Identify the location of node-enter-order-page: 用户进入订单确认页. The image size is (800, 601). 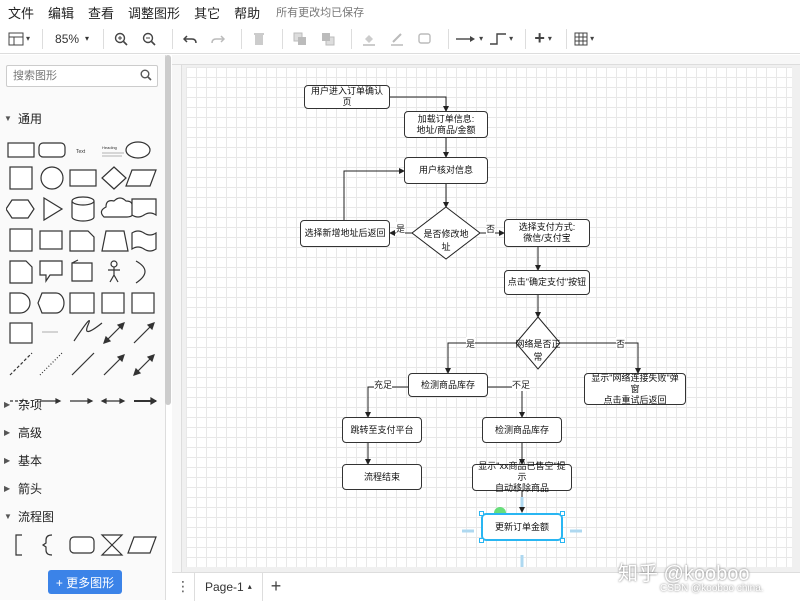
(347, 97).